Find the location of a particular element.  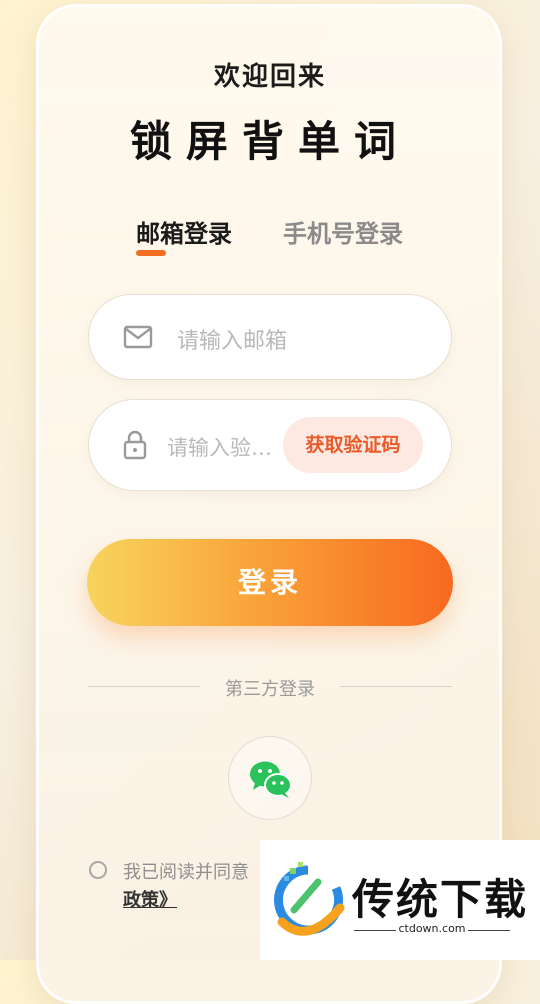

watermark: 传统下载 ctdown.com is located at coordinates (400, 900).